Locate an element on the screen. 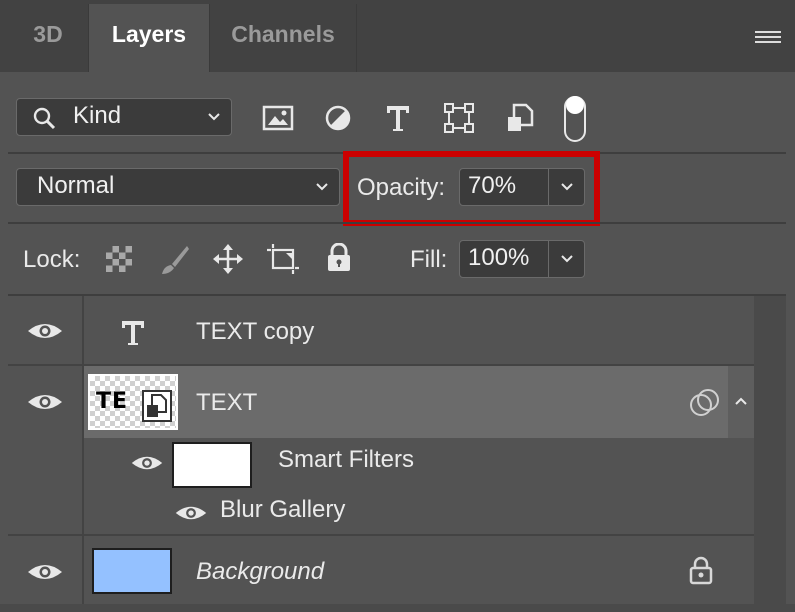 The height and width of the screenshot is (612, 795). lock-all-icon is located at coordinates (339, 258).